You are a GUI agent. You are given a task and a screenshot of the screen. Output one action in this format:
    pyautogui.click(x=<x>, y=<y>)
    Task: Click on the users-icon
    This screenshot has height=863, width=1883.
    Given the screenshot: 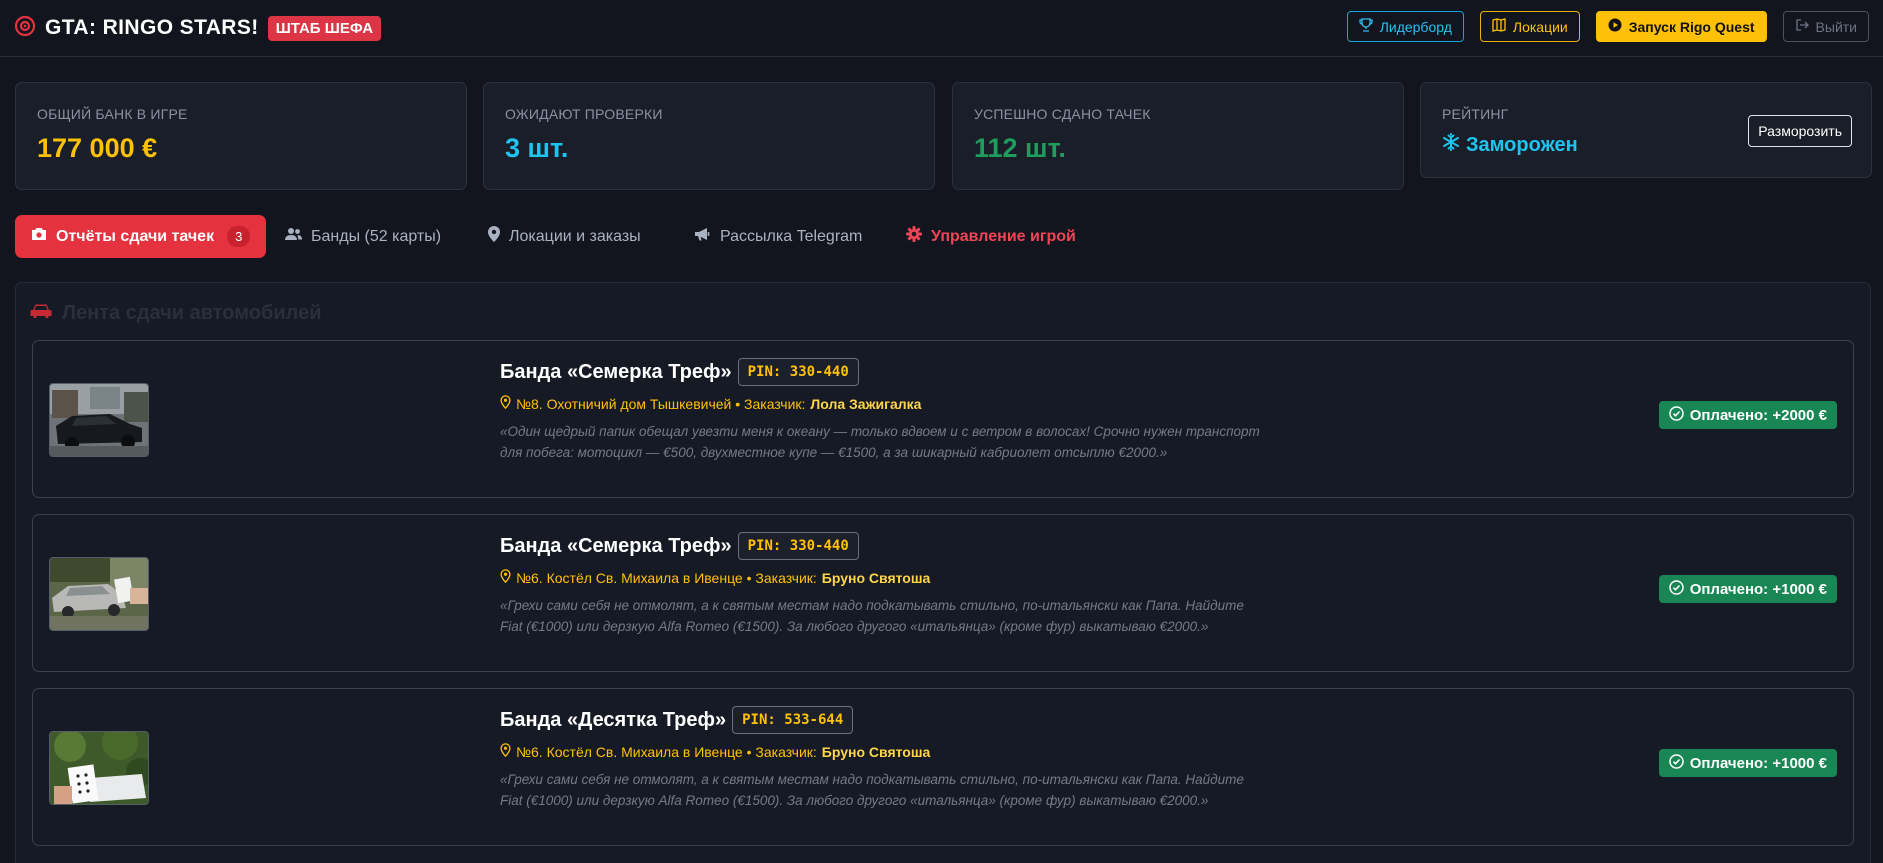 What is the action you would take?
    pyautogui.click(x=293, y=236)
    